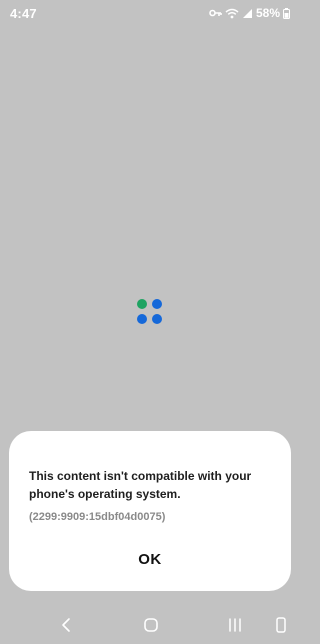 This screenshot has width=320, height=644. What do you see at coordinates (23, 13) in the screenshot?
I see `status-time: 4:47` at bounding box center [23, 13].